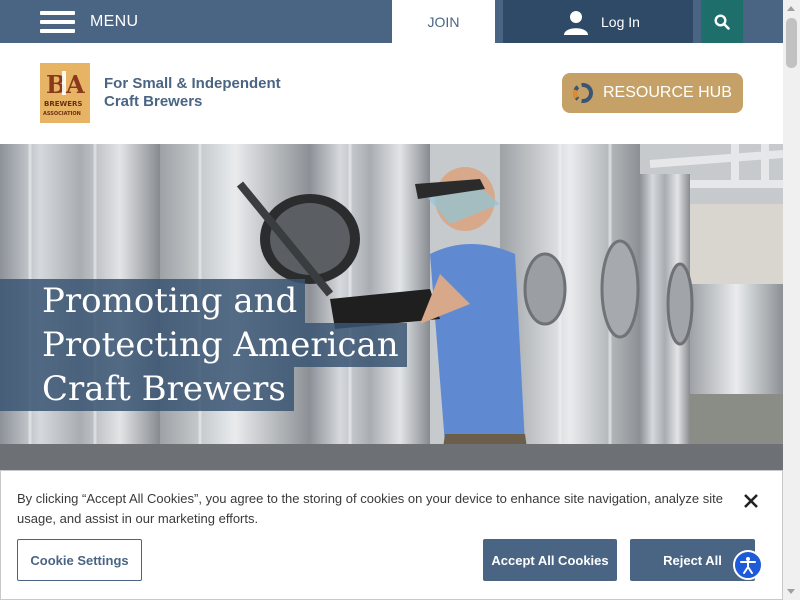 This screenshot has width=800, height=600. What do you see at coordinates (192, 83) in the screenshot?
I see `tagline-line-1: For Small & Independent` at bounding box center [192, 83].